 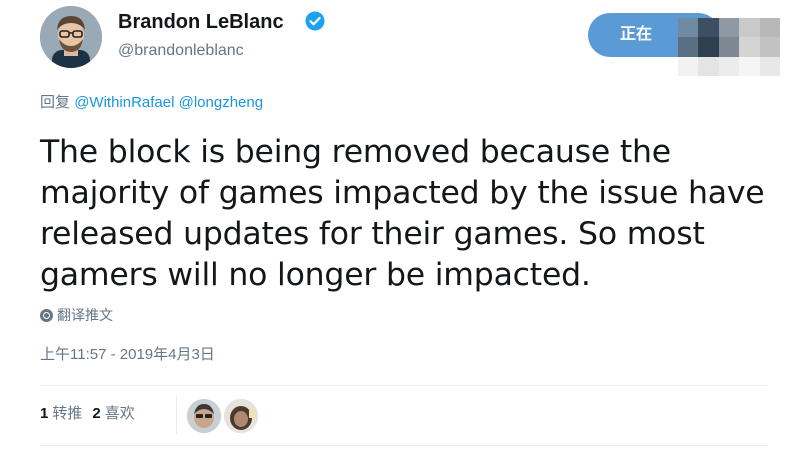 I want to click on stats-separator, so click(x=176, y=415).